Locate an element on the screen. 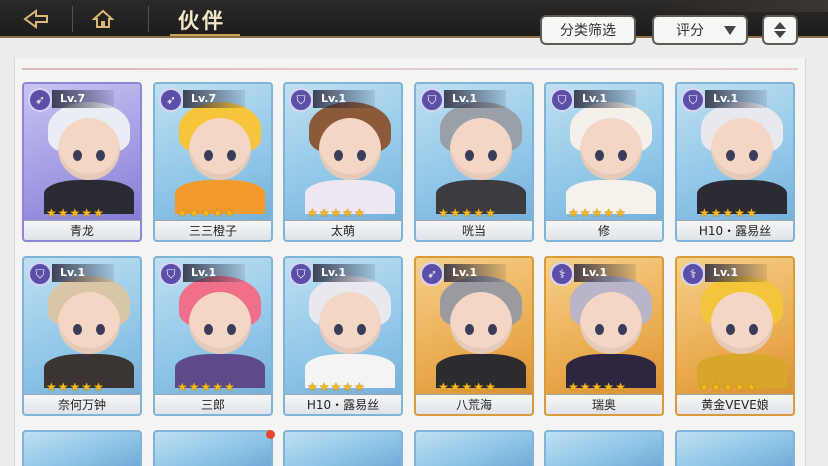 The width and height of the screenshot is (828, 466). corner-decoration is located at coordinates (743, 6).